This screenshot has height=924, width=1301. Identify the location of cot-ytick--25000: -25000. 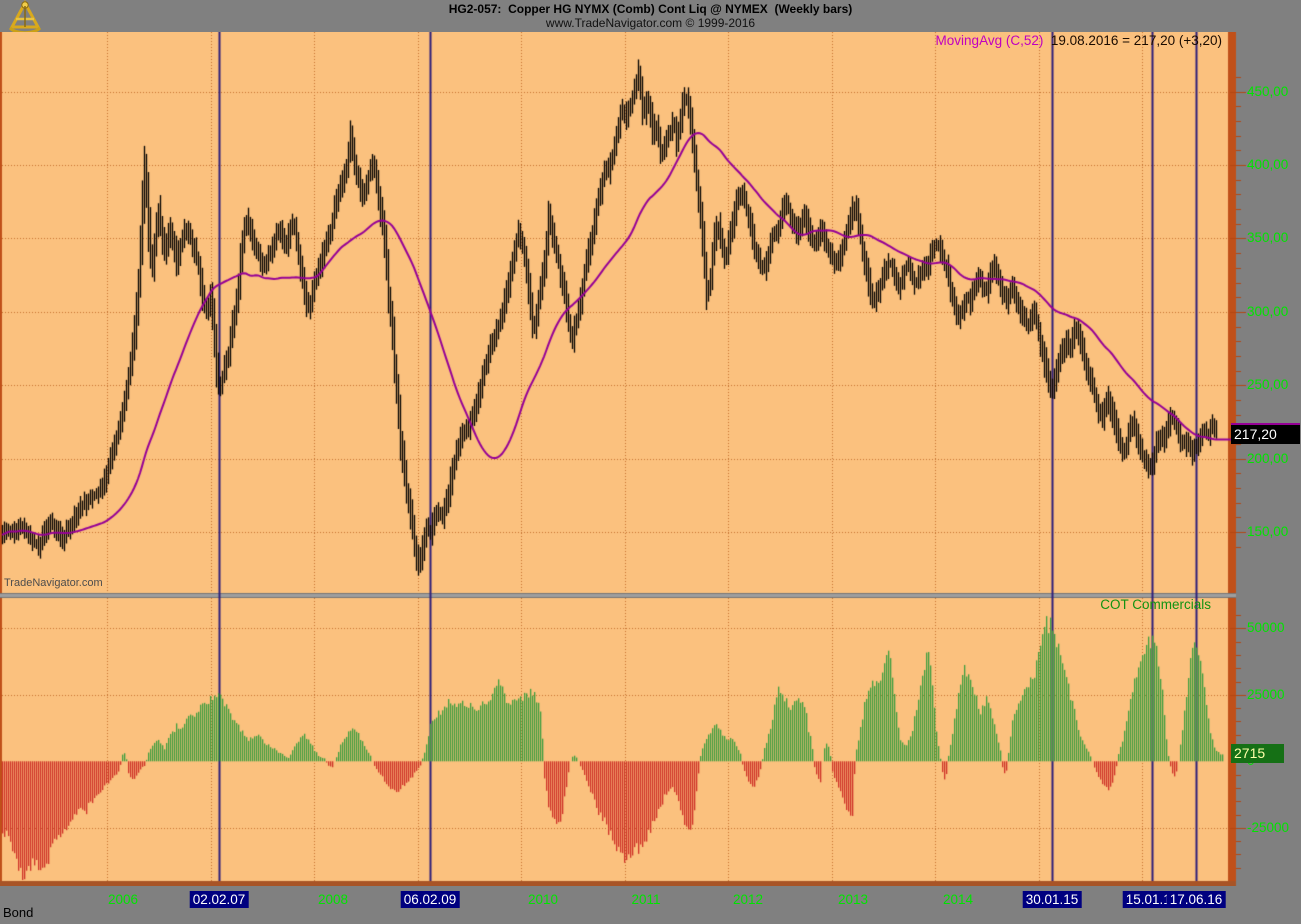
(1268, 827).